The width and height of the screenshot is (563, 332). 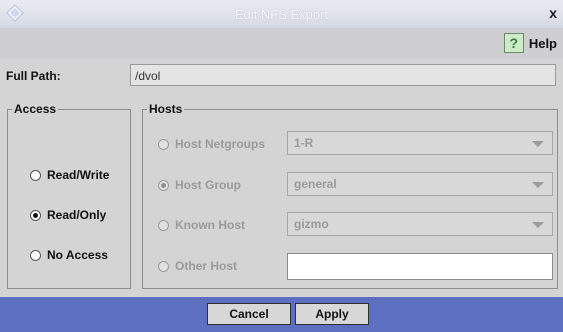 I want to click on access-group: Access Read/Write Read/Only No Access, so click(x=69, y=195).